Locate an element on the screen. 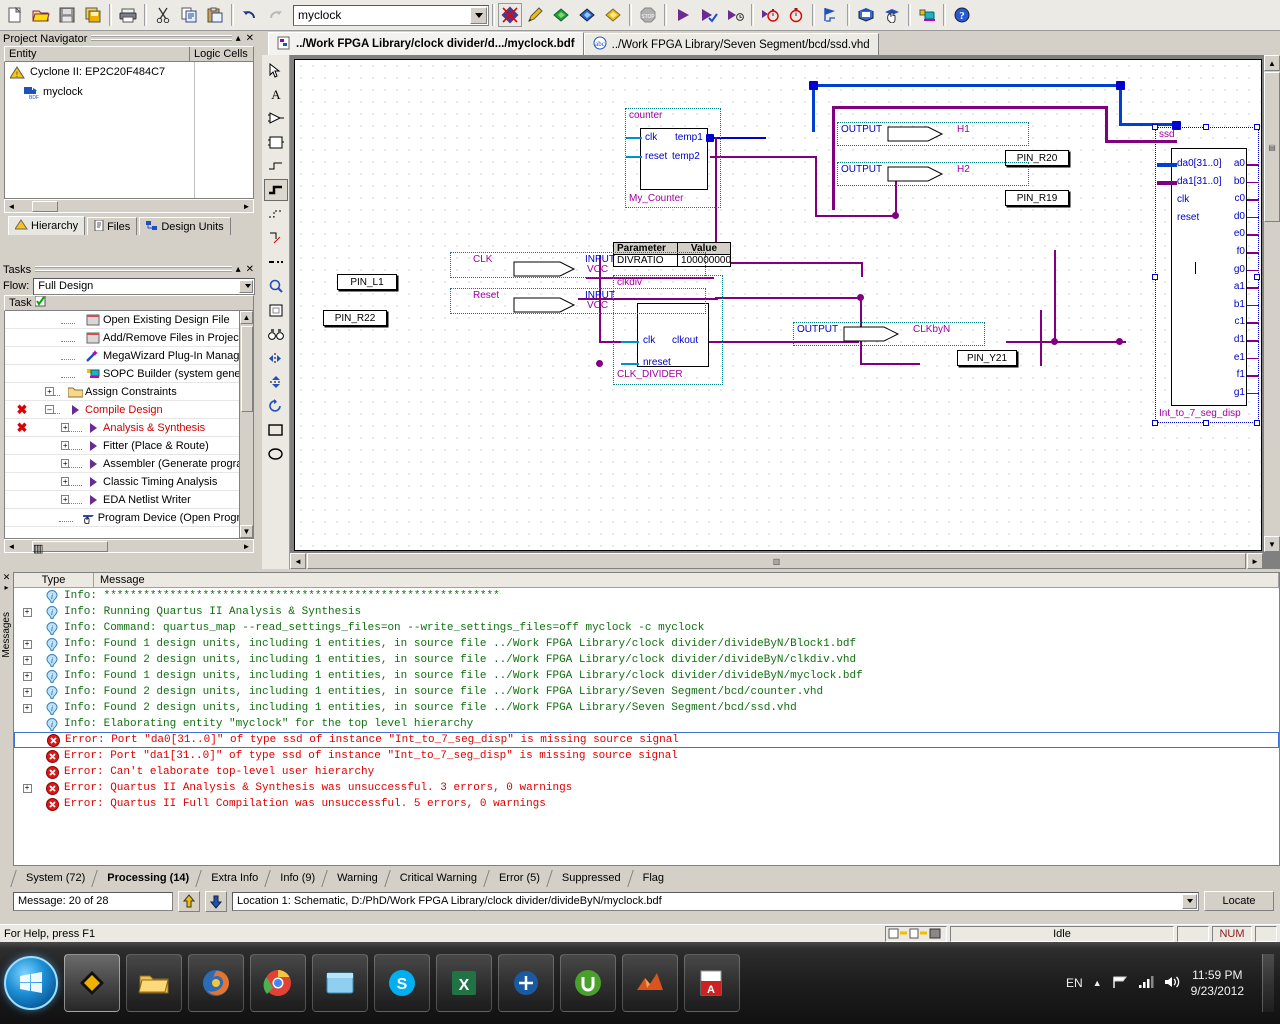  edit-pencil-button is located at coordinates (535, 15).